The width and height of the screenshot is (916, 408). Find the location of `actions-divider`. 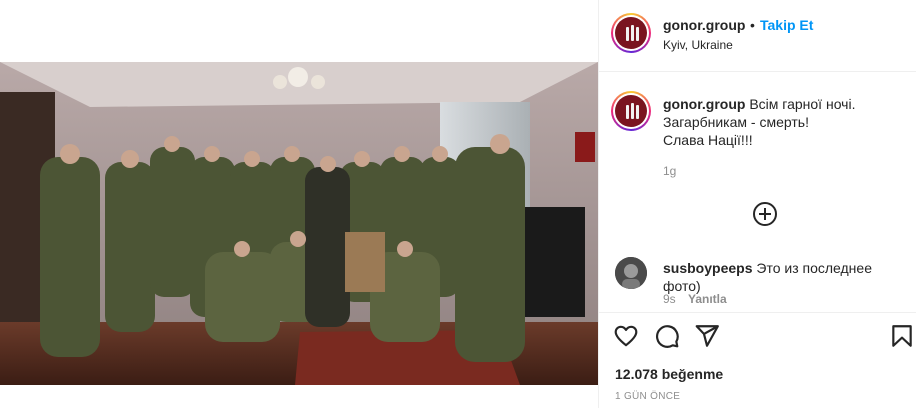

actions-divider is located at coordinates (757, 312).